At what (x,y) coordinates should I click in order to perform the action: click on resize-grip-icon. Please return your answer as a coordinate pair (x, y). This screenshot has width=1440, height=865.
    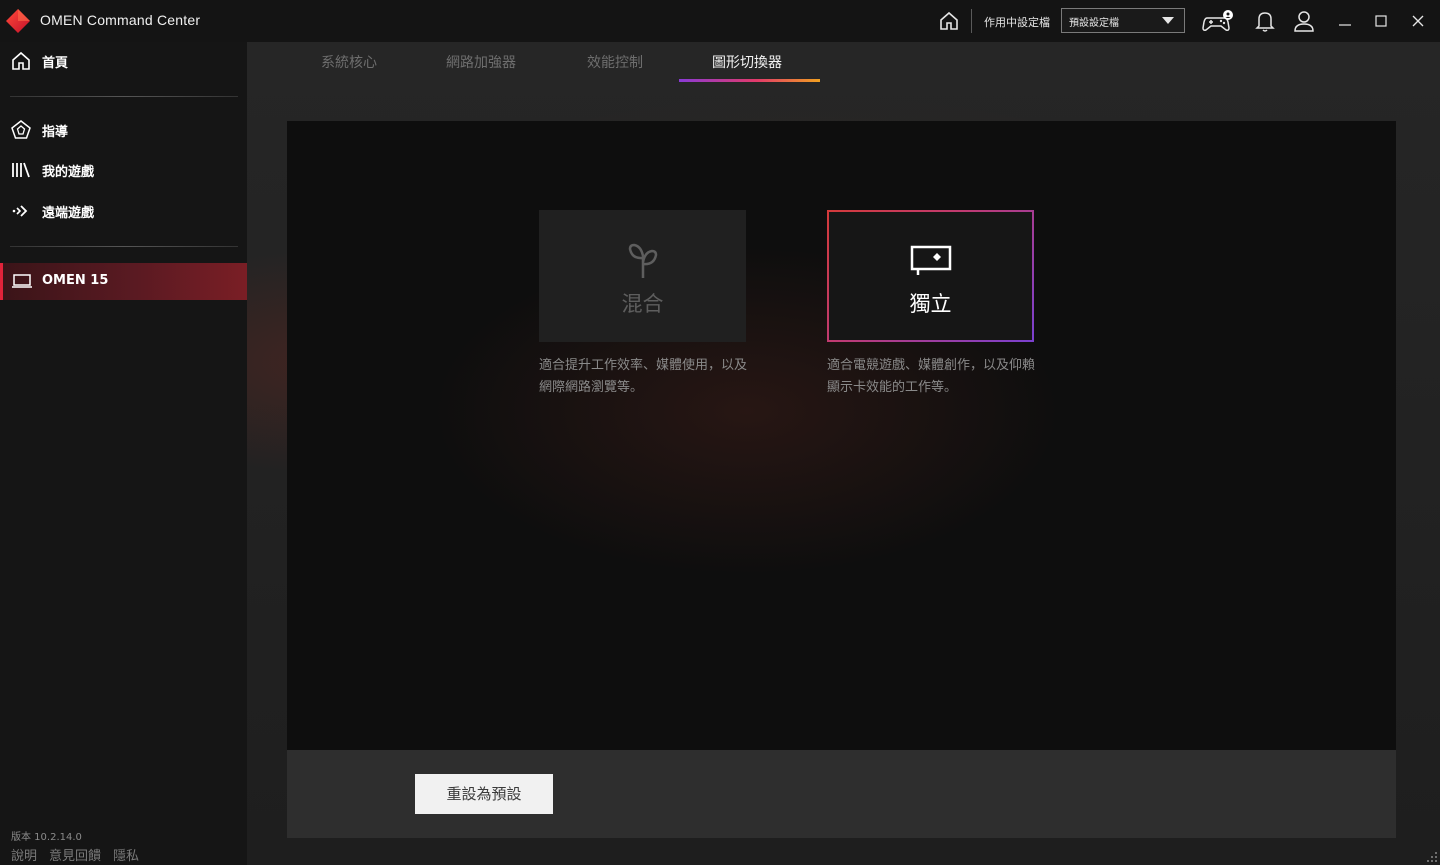
    Looking at the image, I should click on (1432, 857).